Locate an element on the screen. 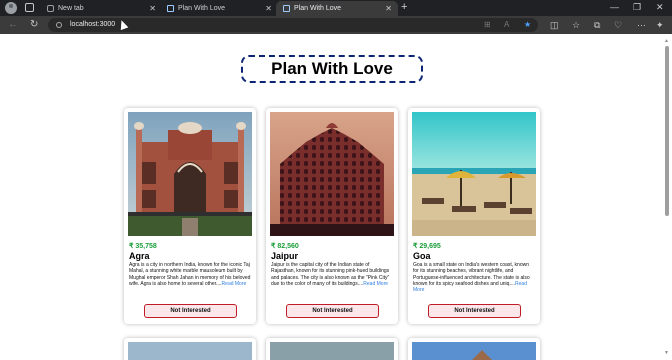  card-title: Goa is located at coordinates (422, 256).